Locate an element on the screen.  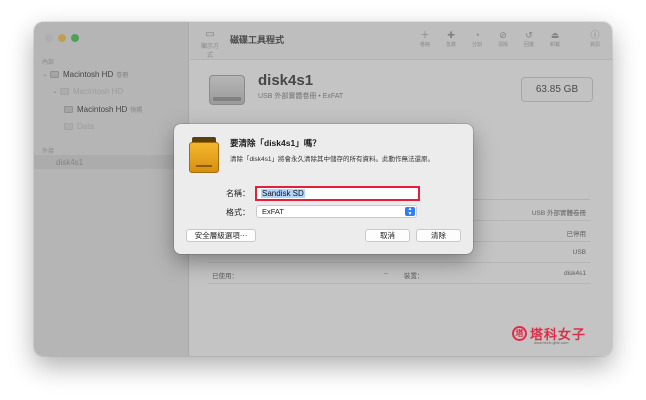
name-input-value: Sandisk SD is located at coordinates (283, 193).